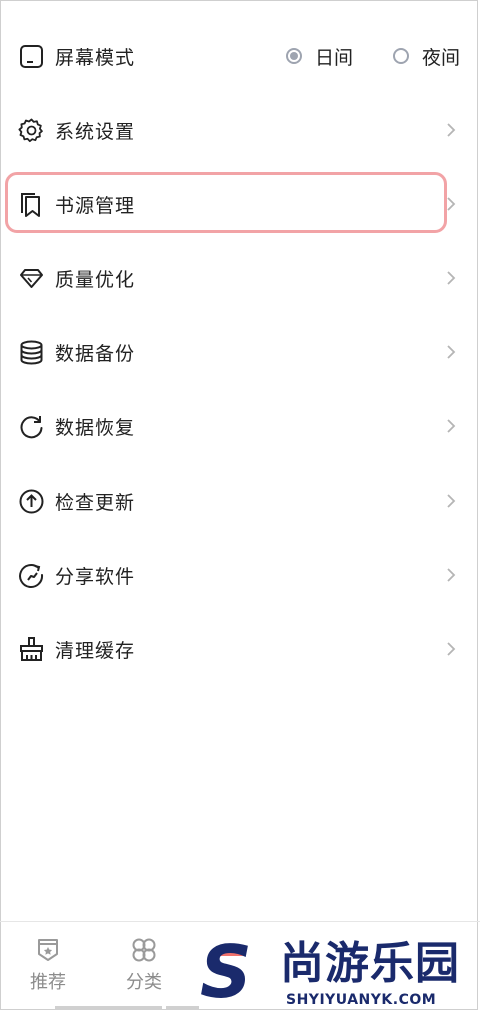 This screenshot has height=1014, width=480. Describe the element at coordinates (240, 352) in the screenshot. I see `menu-item-backup: 数据备份` at that location.